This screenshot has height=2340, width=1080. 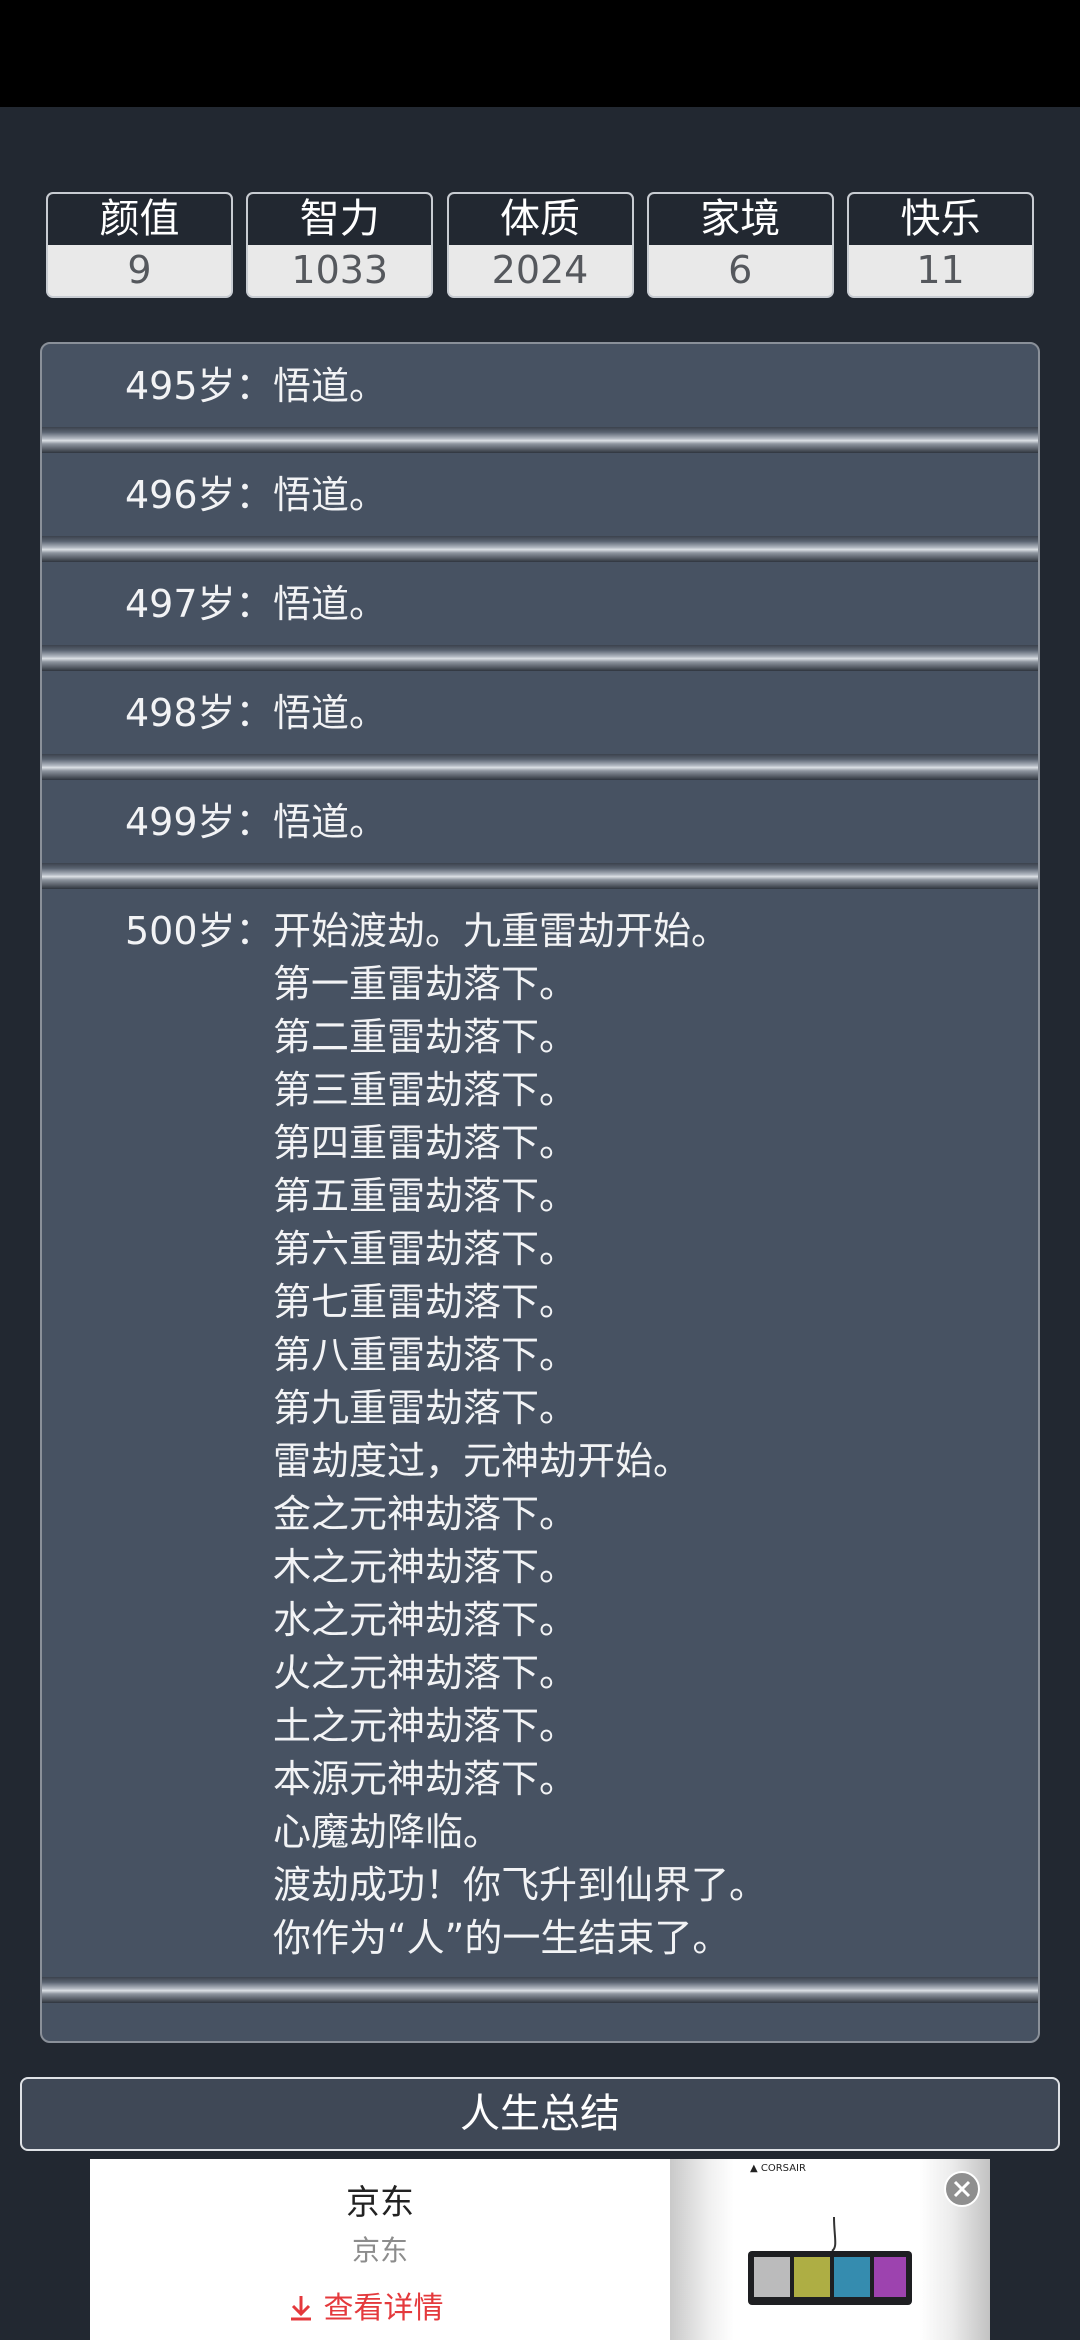 I want to click on event-line: 渡劫成功！你飞升到仙界了。, so click(x=520, y=1885).